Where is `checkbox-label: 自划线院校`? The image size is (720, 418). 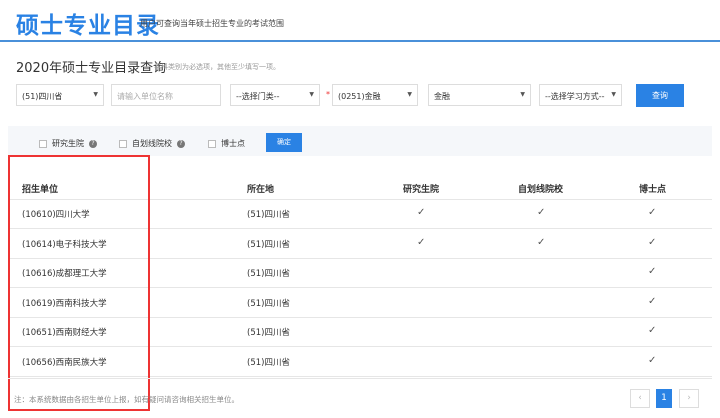
checkbox-label: 自划线院校 is located at coordinates (152, 143).